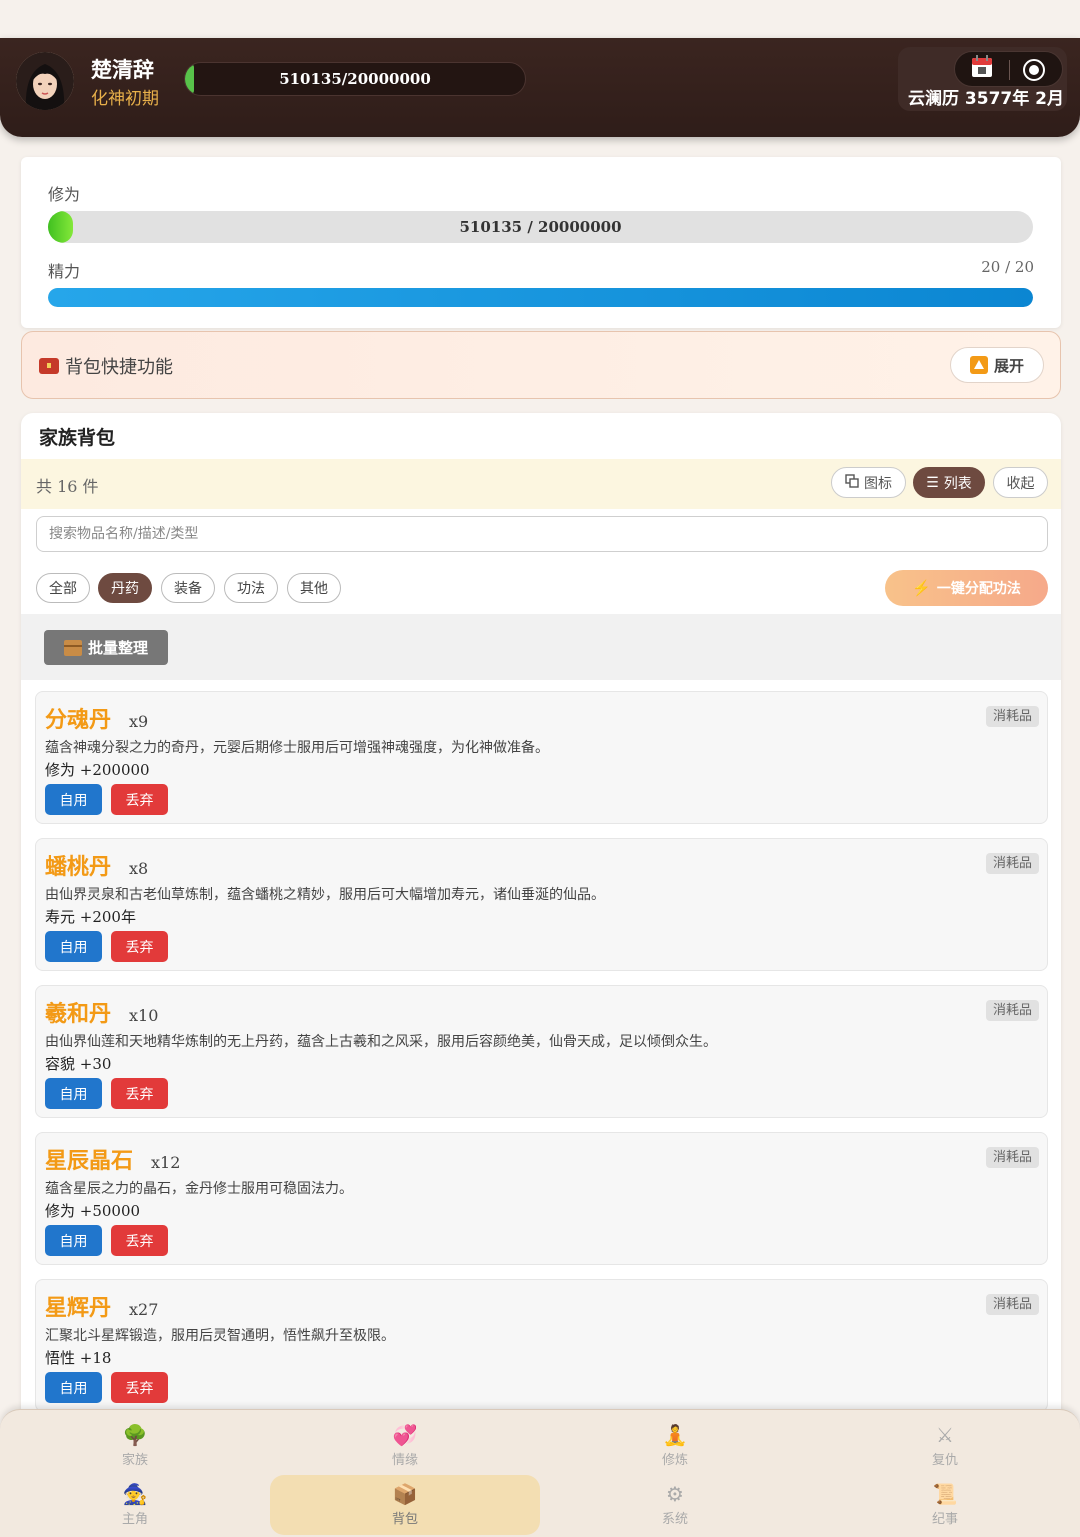  What do you see at coordinates (78, 1308) in the screenshot?
I see `item-name-text: 星辉丹` at bounding box center [78, 1308].